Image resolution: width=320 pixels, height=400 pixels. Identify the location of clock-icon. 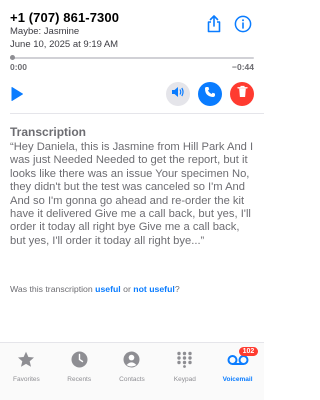
(79, 362).